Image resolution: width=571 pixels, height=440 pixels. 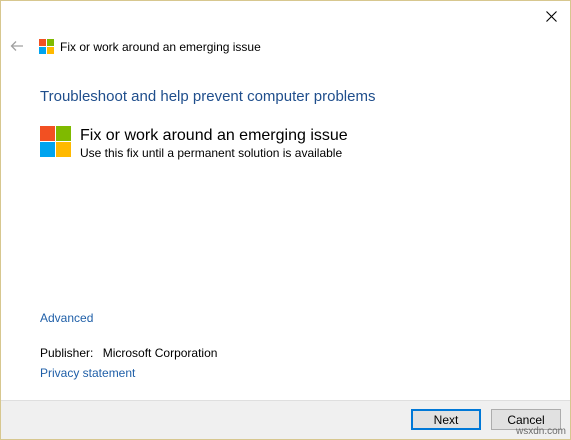 What do you see at coordinates (214, 135) in the screenshot?
I see `fix-title: Fix or work around an emerging issue` at bounding box center [214, 135].